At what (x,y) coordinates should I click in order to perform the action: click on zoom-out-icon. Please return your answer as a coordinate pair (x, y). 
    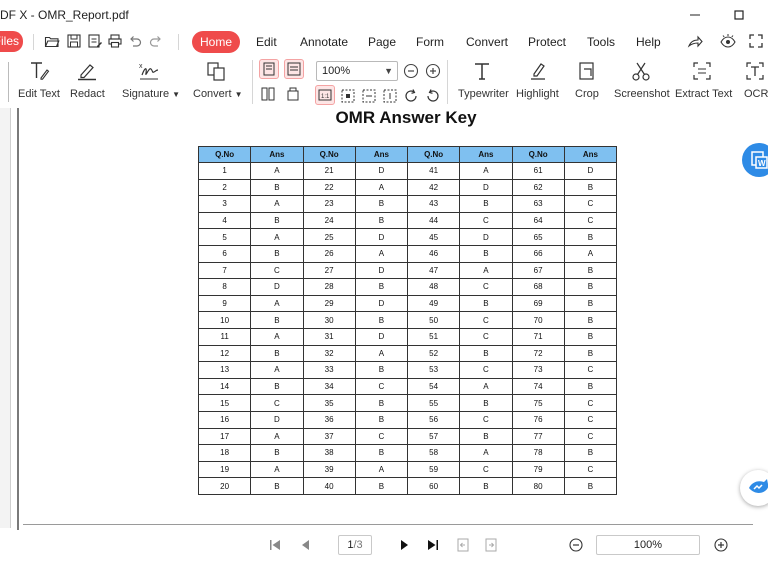
    Looking at the image, I should click on (411, 71).